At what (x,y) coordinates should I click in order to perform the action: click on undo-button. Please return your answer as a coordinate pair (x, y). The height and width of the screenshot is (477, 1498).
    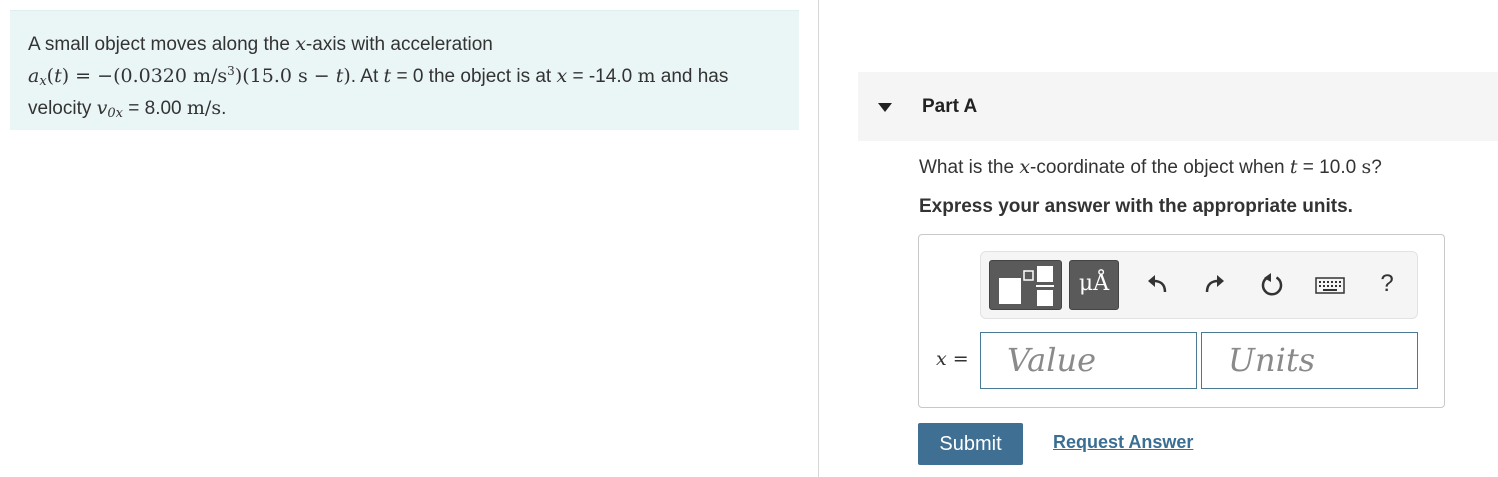
    Looking at the image, I should click on (1158, 285).